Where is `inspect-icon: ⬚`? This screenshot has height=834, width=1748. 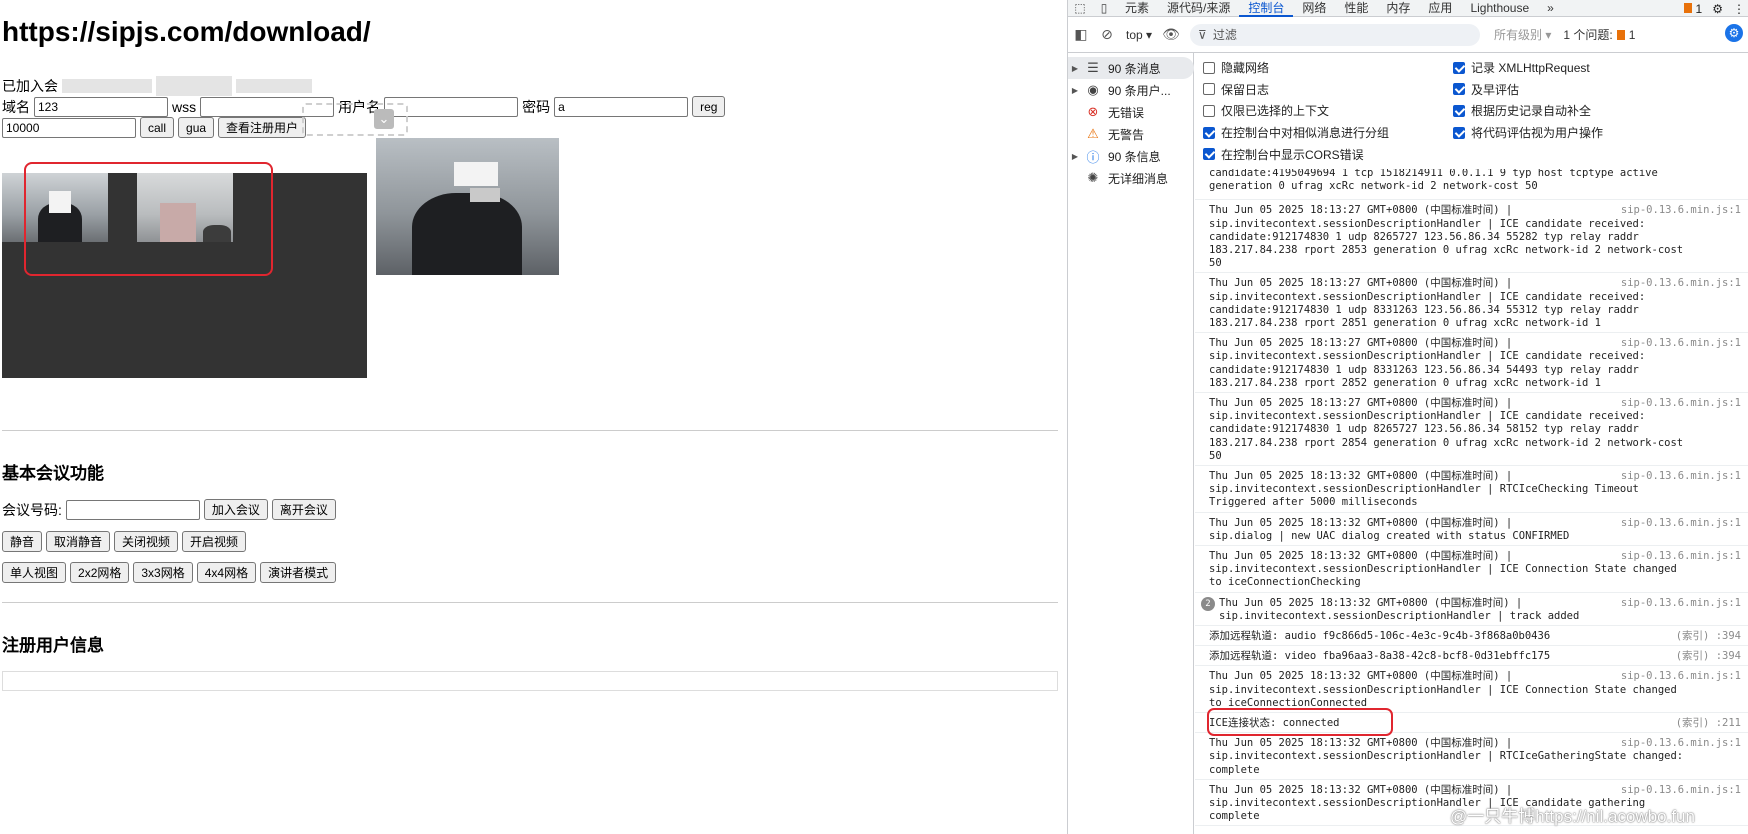 inspect-icon: ⬚ is located at coordinates (1080, 8).